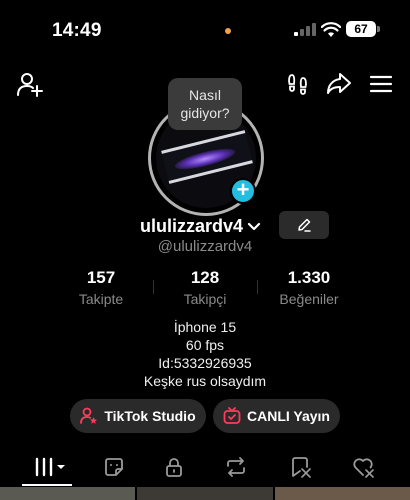 Image resolution: width=410 pixels, height=500 pixels. I want to click on edit-profile-button, so click(304, 225).